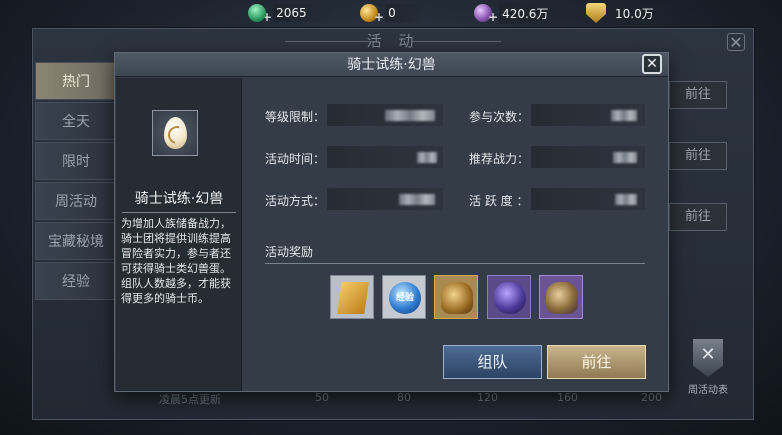 The image size is (782, 435). What do you see at coordinates (404, 13) in the screenshot?
I see `gold-count: 0` at bounding box center [404, 13].